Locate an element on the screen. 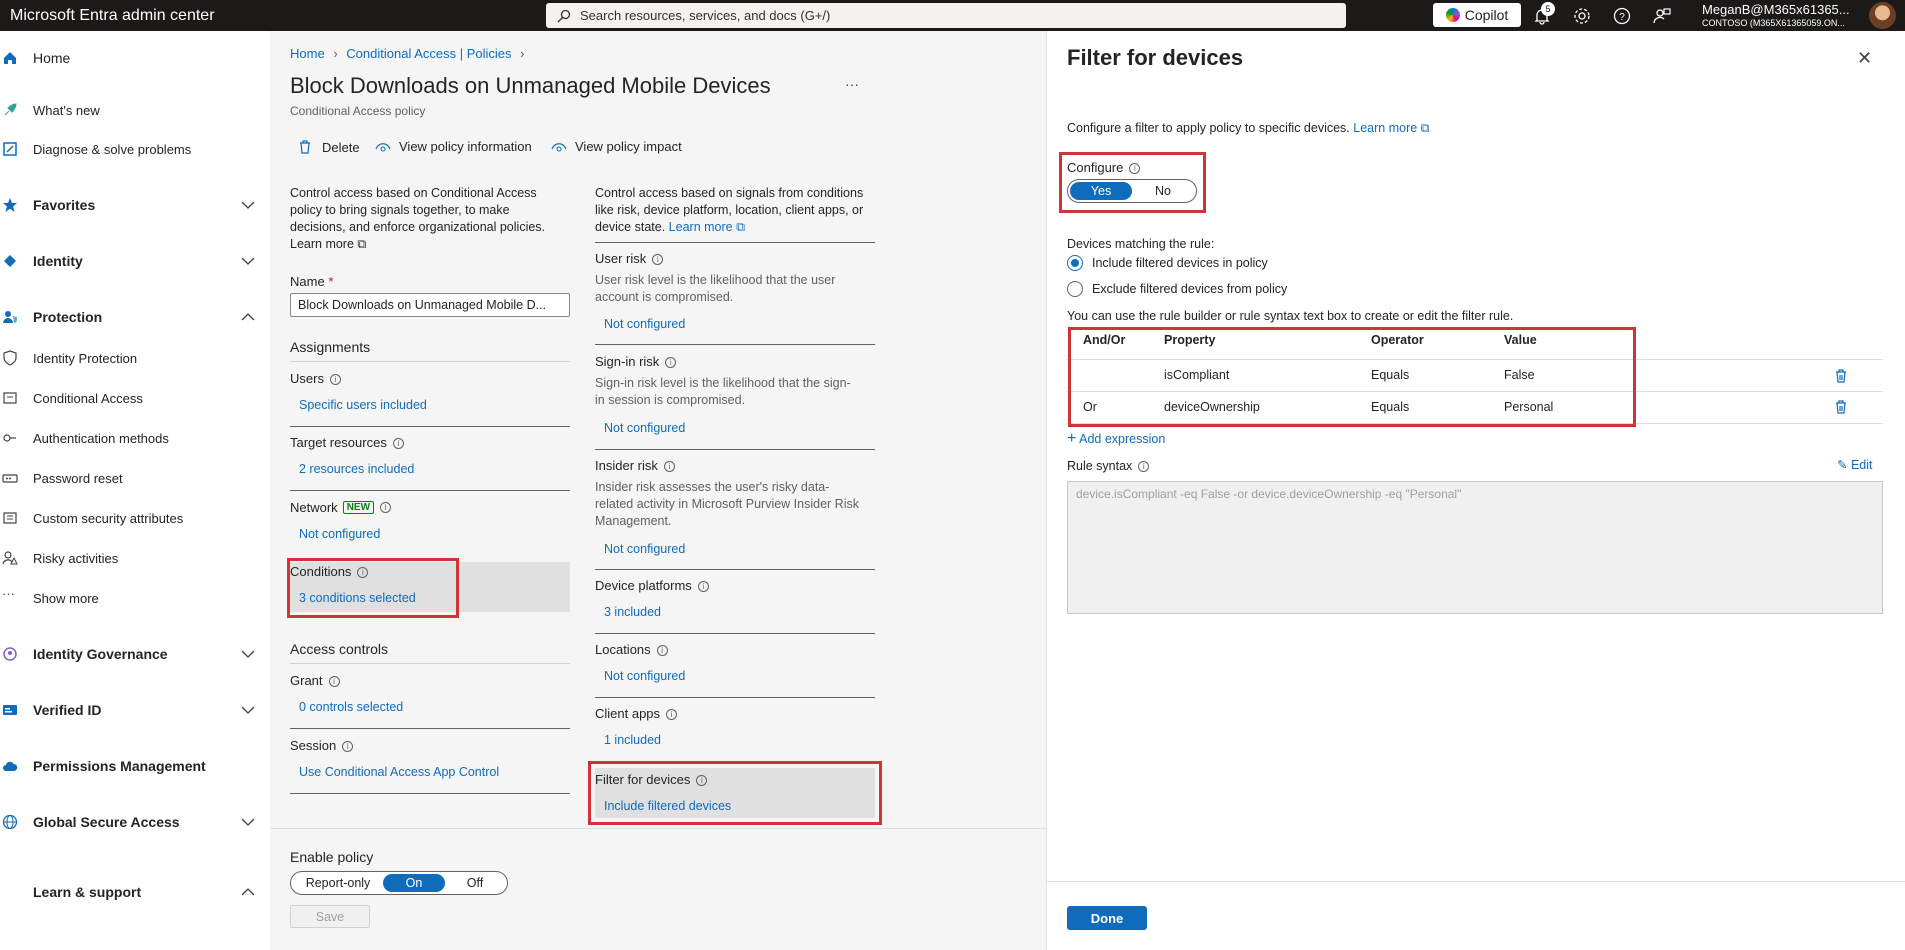  app-title: Microsoft Entra admin center is located at coordinates (112, 16).